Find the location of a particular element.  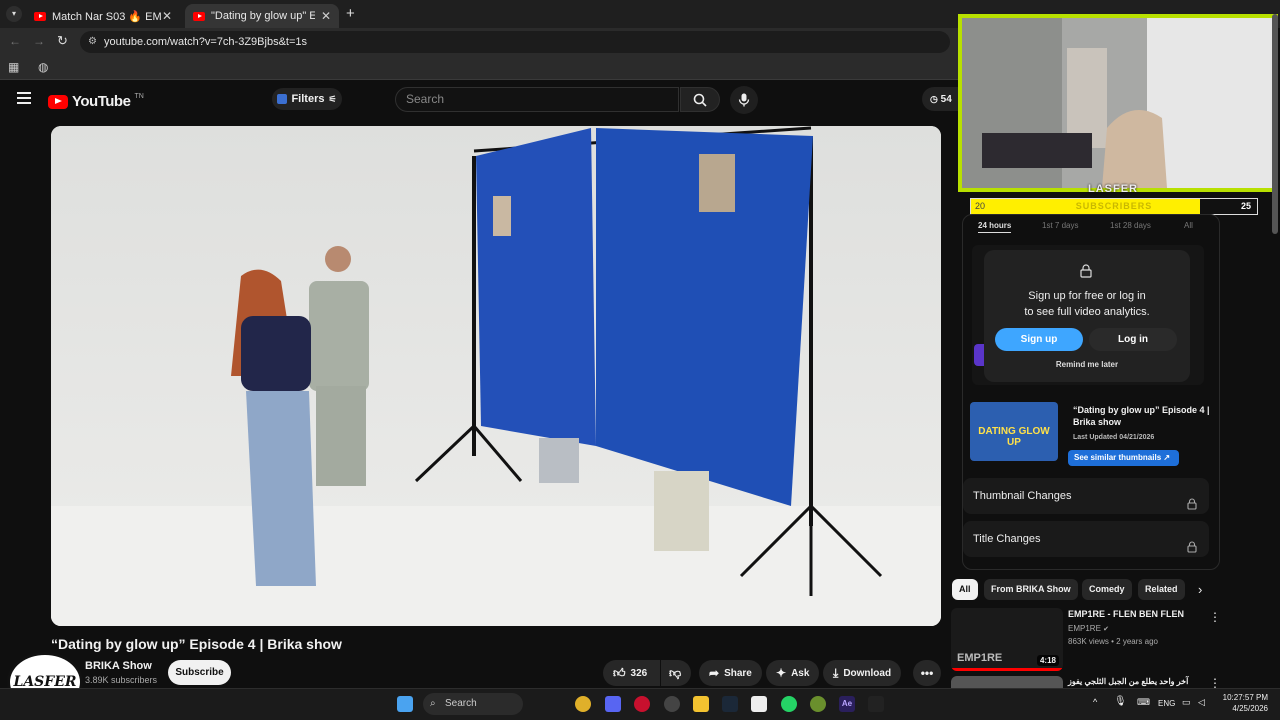

voice-search-button is located at coordinates (744, 100).